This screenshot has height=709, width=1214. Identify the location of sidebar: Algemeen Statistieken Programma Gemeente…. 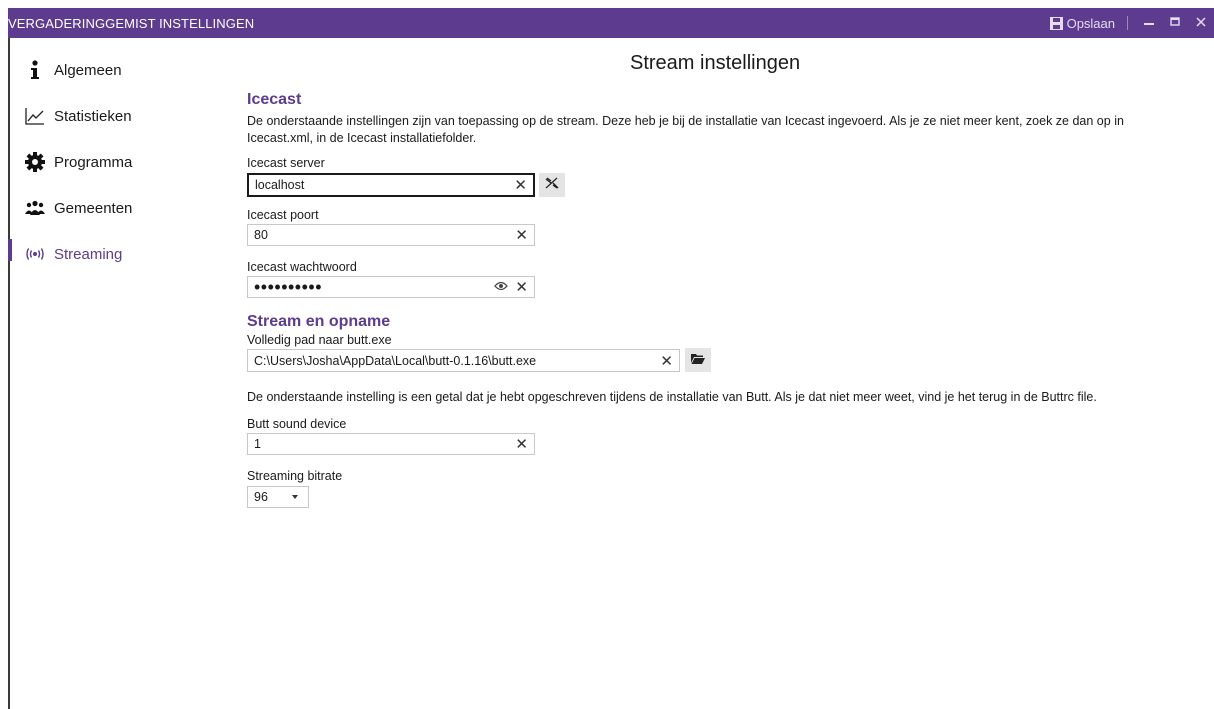
(113, 157).